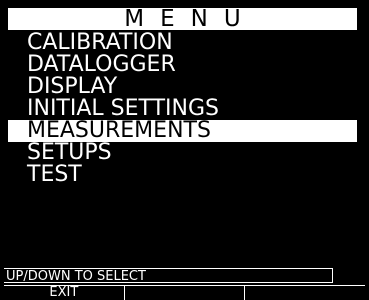  What do you see at coordinates (184, 65) in the screenshot?
I see `menu-item-datalogger: DATALOGGER` at bounding box center [184, 65].